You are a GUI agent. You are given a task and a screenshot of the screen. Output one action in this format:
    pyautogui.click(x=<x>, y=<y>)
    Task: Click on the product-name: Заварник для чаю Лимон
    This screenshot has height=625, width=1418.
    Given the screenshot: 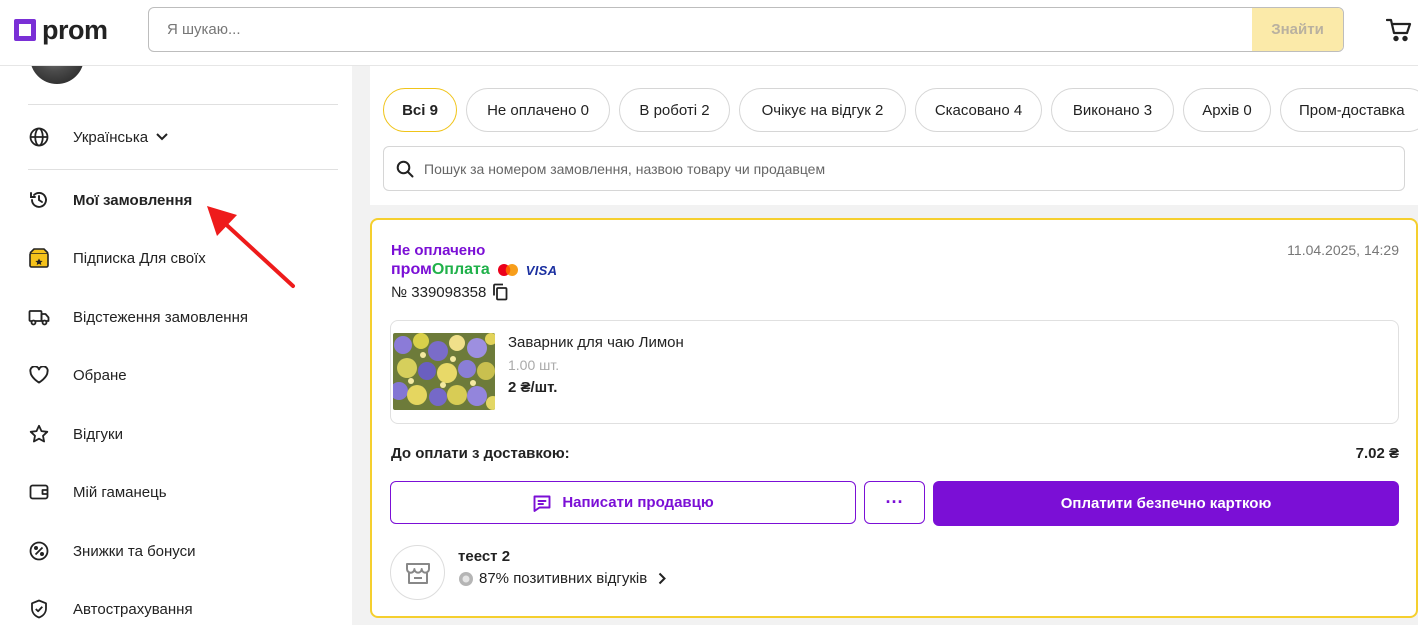 What is the action you would take?
    pyautogui.click(x=596, y=342)
    